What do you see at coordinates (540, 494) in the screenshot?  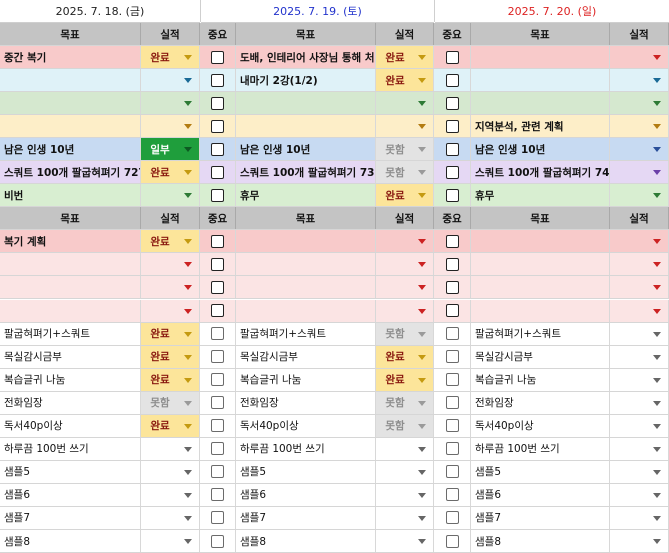 I see `goal-cell: 샘플6` at bounding box center [540, 494].